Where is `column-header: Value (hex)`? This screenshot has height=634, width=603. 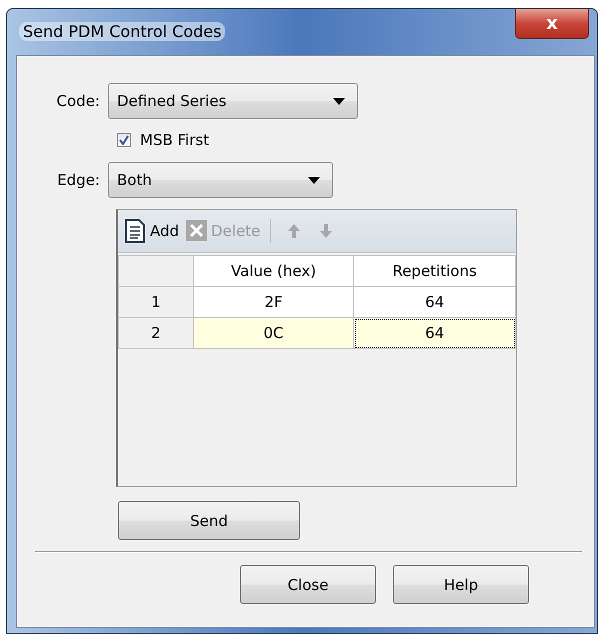 column-header: Value (hex) is located at coordinates (273, 271).